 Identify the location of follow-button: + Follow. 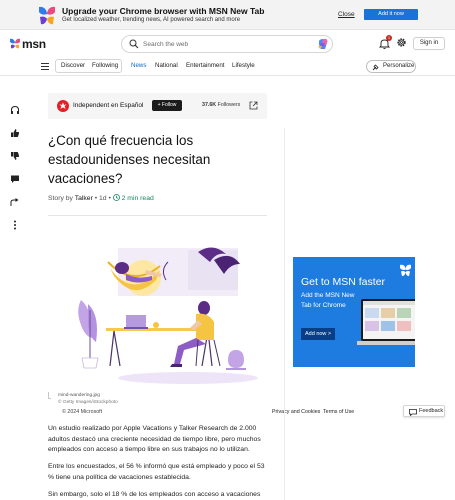
(167, 105).